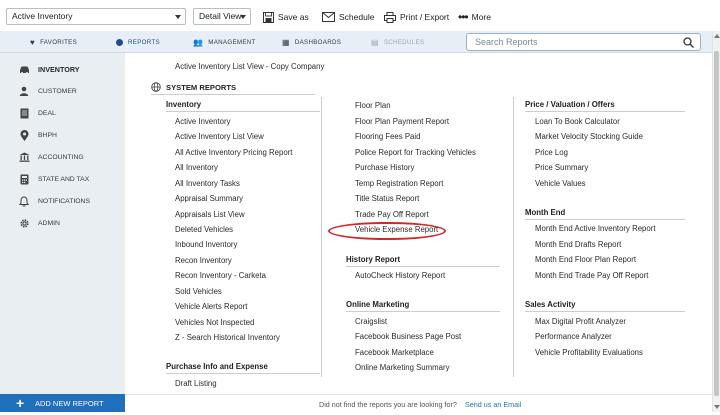  I want to click on sidebar-item-deal: DEAL, so click(62, 113).